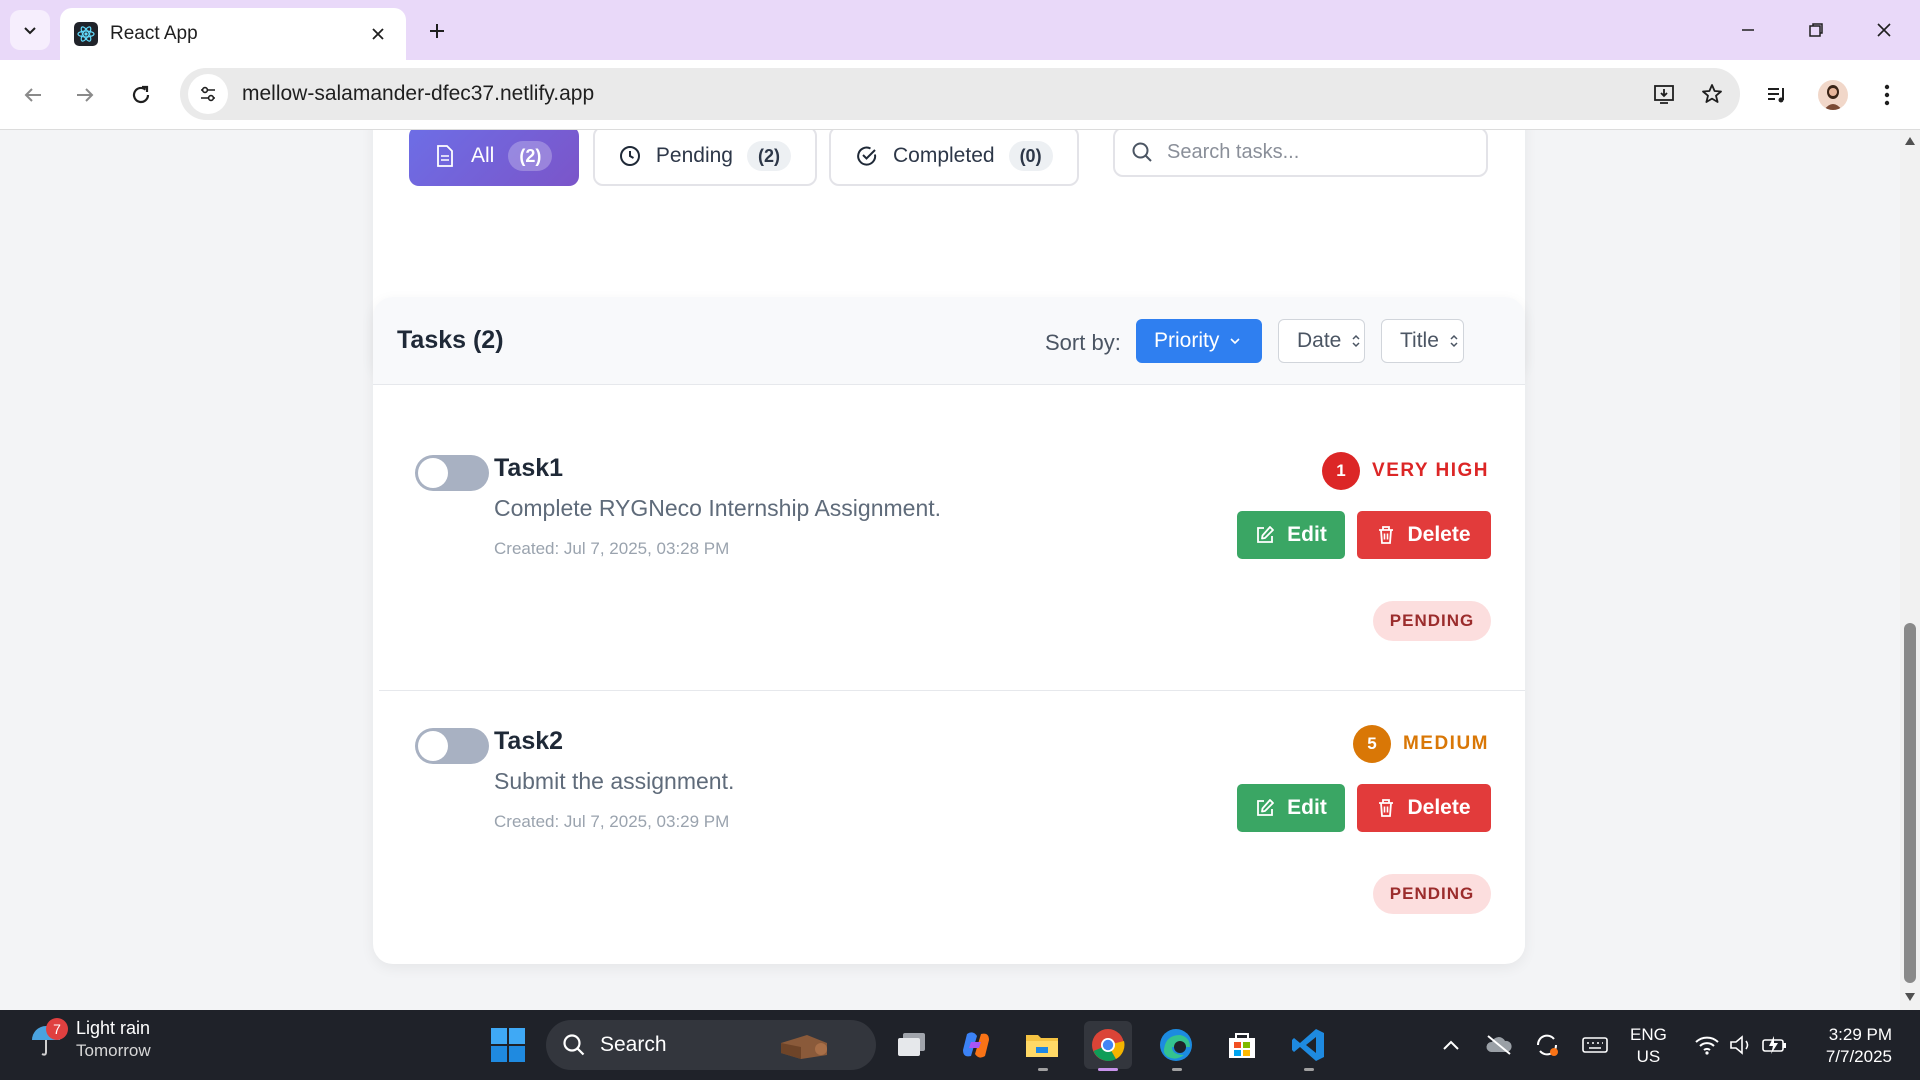  I want to click on site-info-button, so click(208, 94).